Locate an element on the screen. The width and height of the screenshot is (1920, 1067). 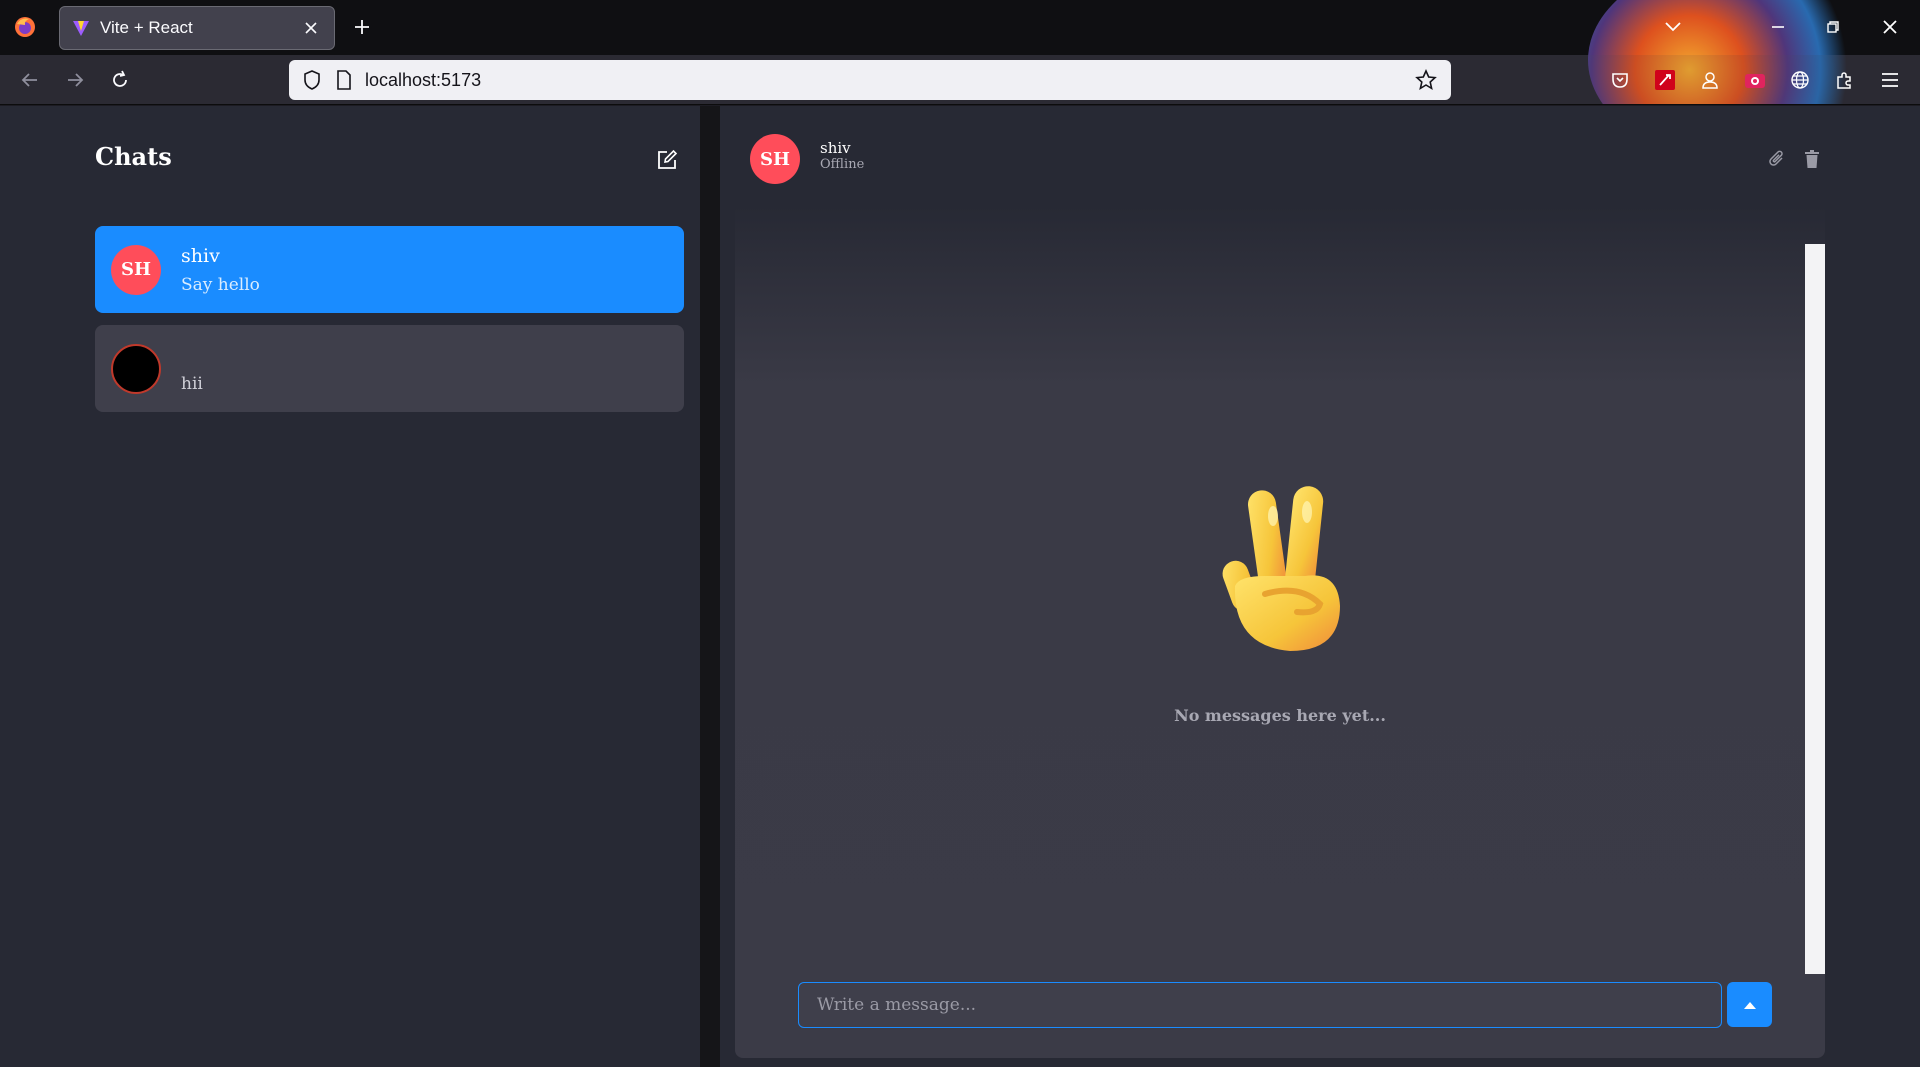
chat-list-item: SH shiv Say hello is located at coordinates (389, 269).